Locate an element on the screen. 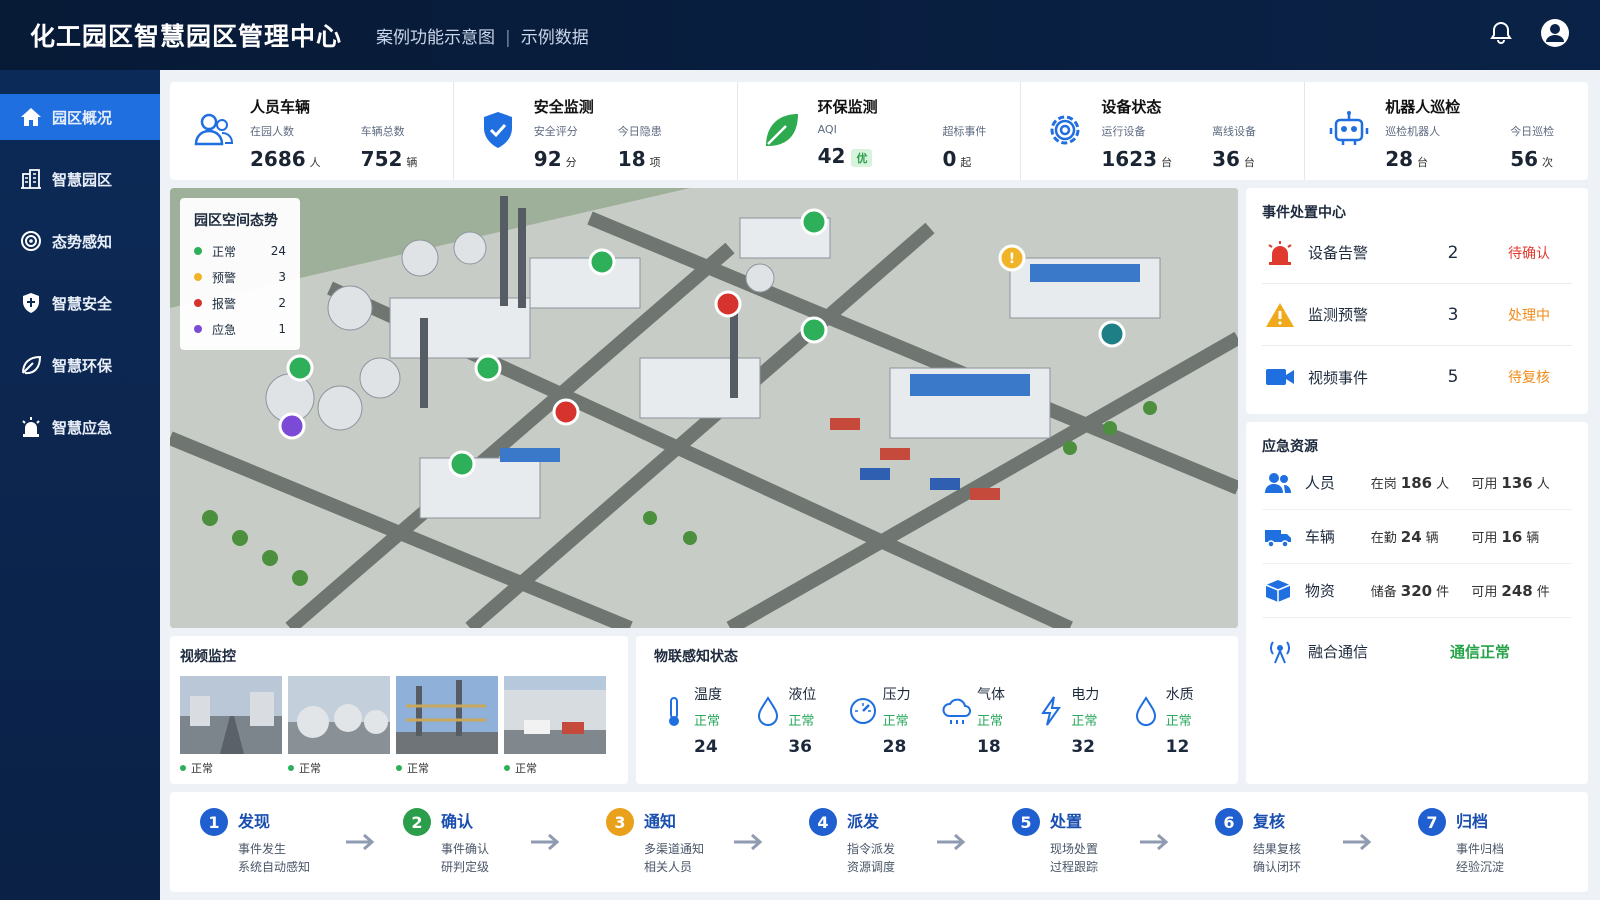  flow-step-archive: 7 归档 事件归档 经验沉淀 is located at coordinates (1483, 842).